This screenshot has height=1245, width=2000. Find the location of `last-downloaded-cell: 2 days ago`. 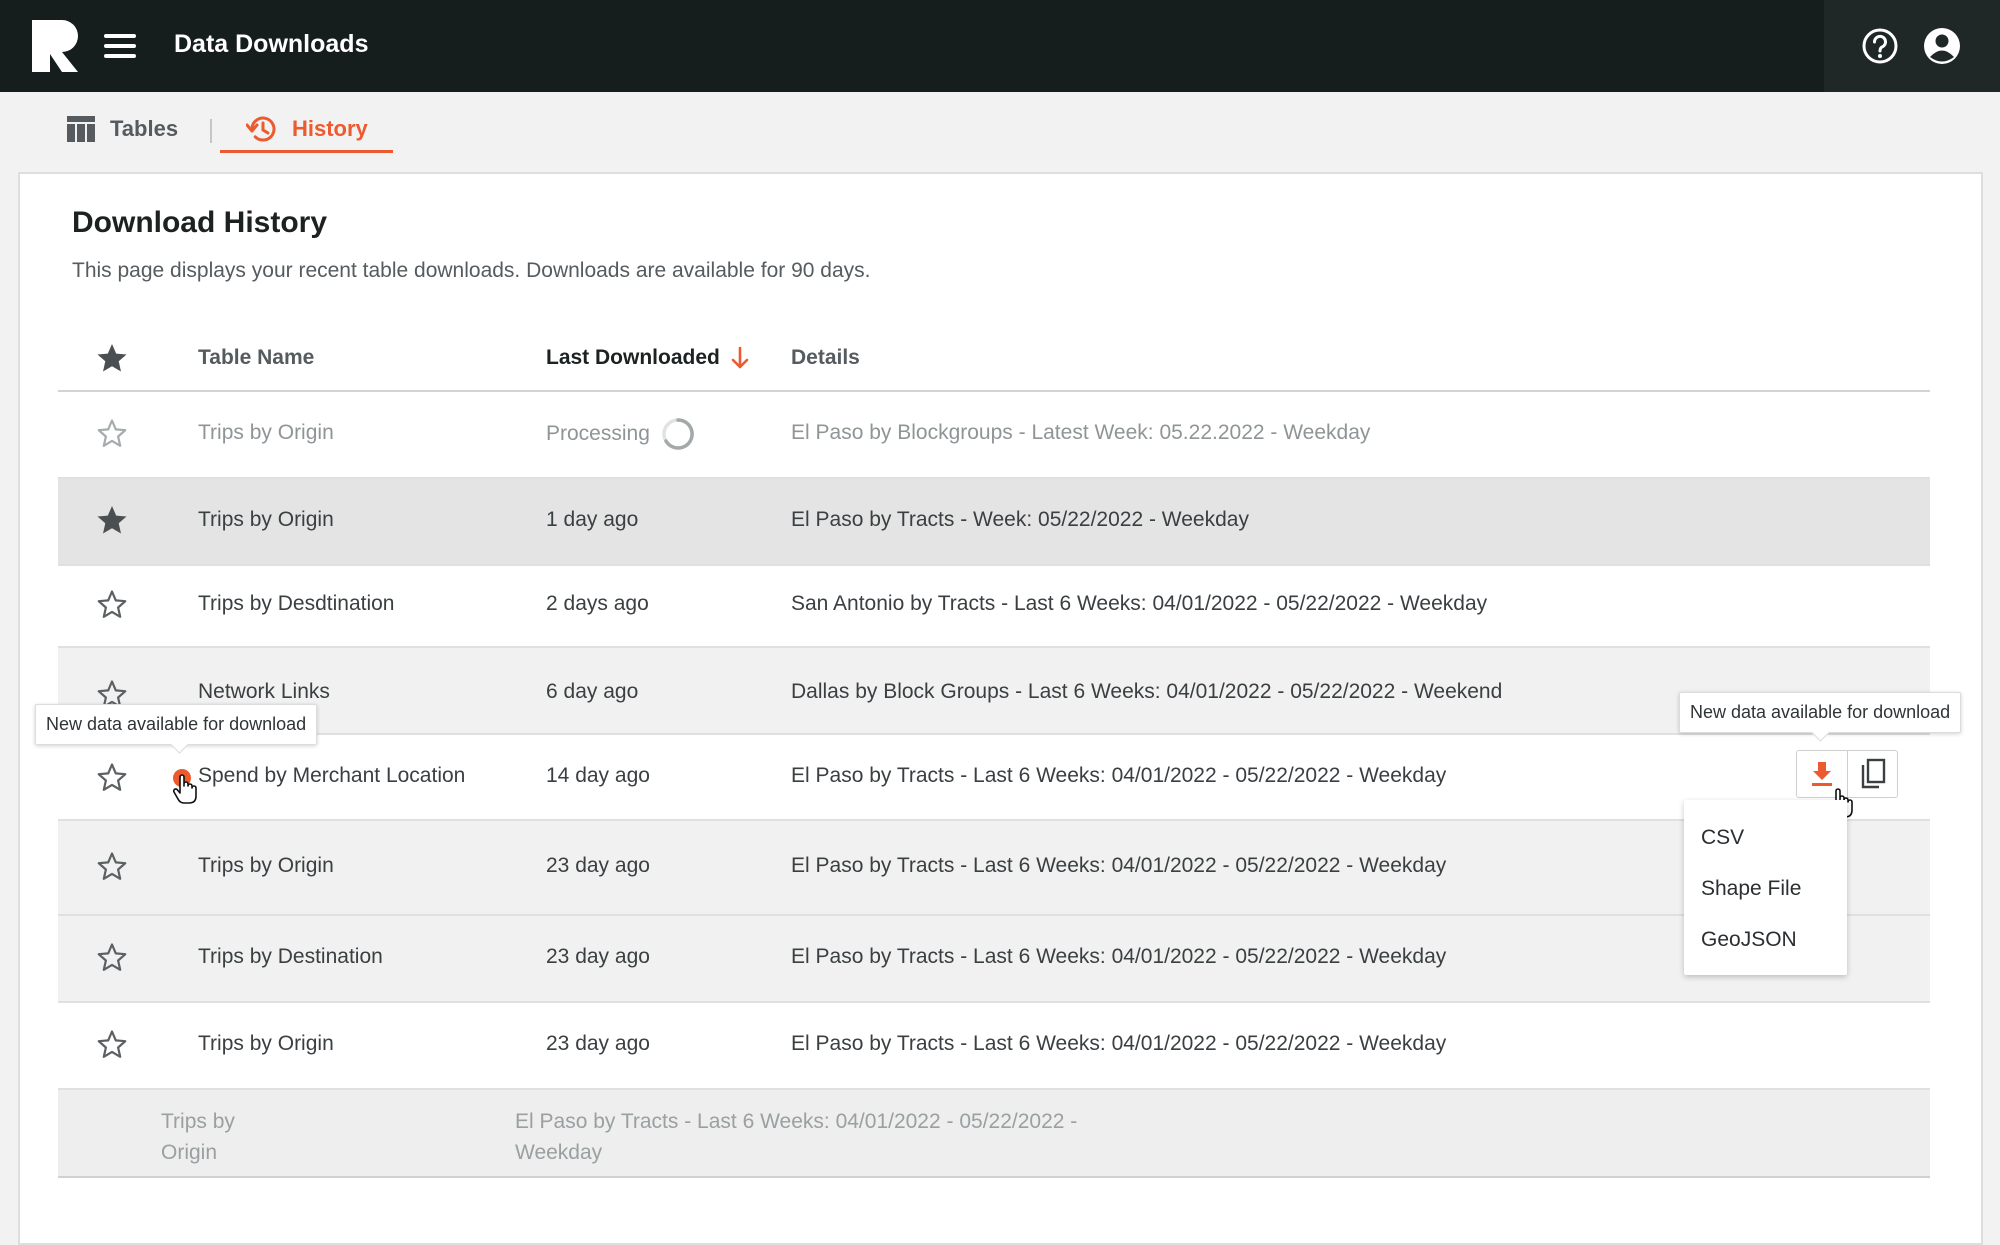

last-downloaded-cell: 2 days ago is located at coordinates (597, 603).